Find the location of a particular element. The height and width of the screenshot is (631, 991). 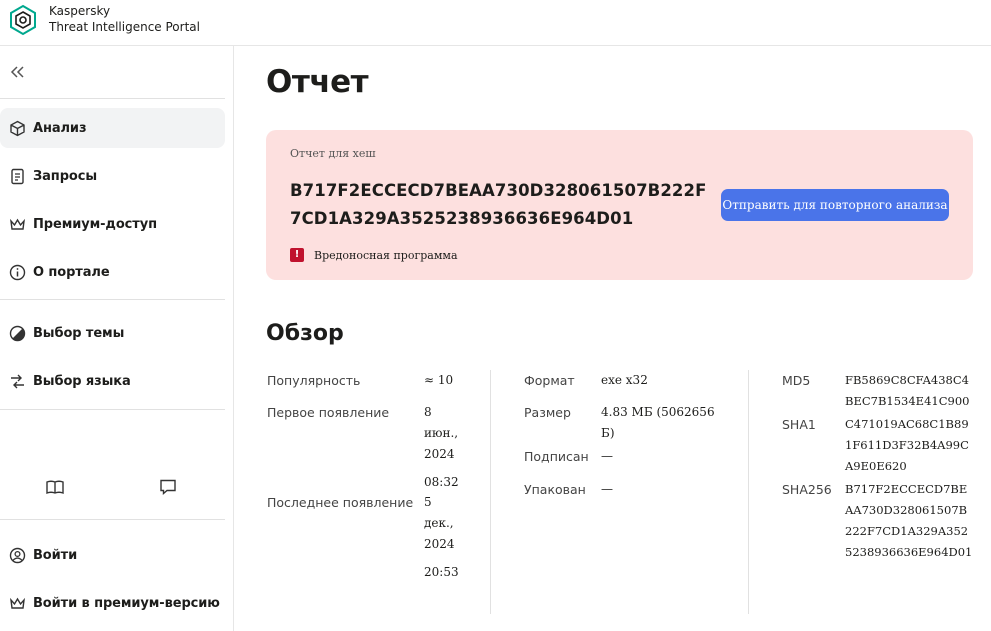

verdict-text: Вредоносная программа is located at coordinates (386, 255).